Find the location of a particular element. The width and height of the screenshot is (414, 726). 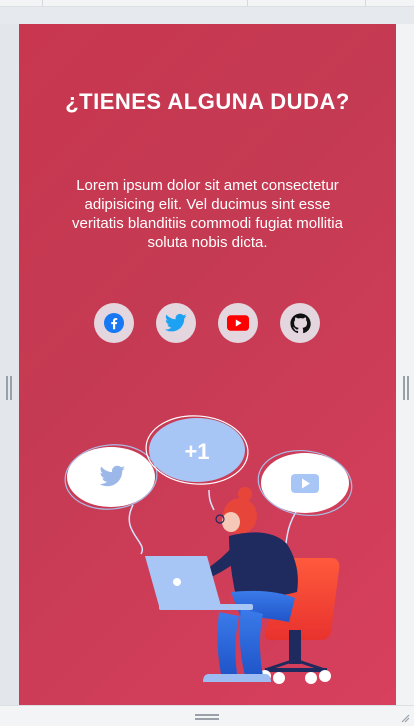

social-links is located at coordinates (209, 323).